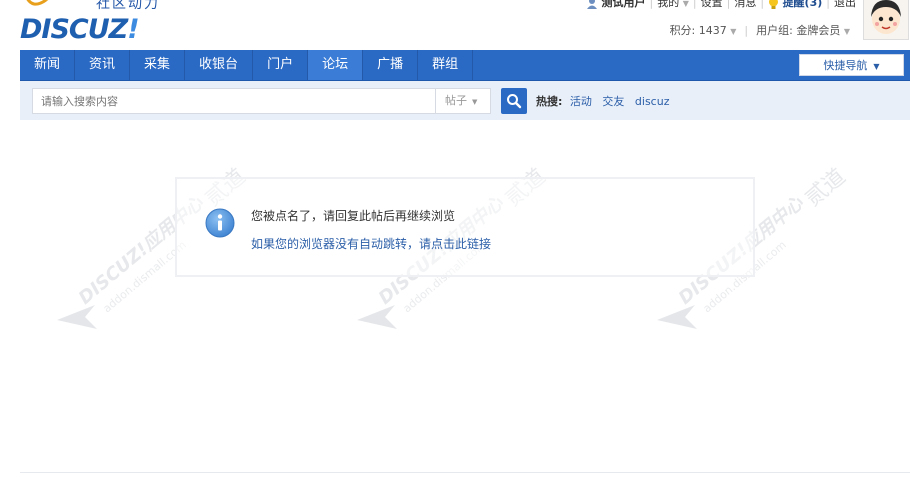  What do you see at coordinates (281, 65) in the screenshot?
I see `nav-item-portal: 门户` at bounding box center [281, 65].